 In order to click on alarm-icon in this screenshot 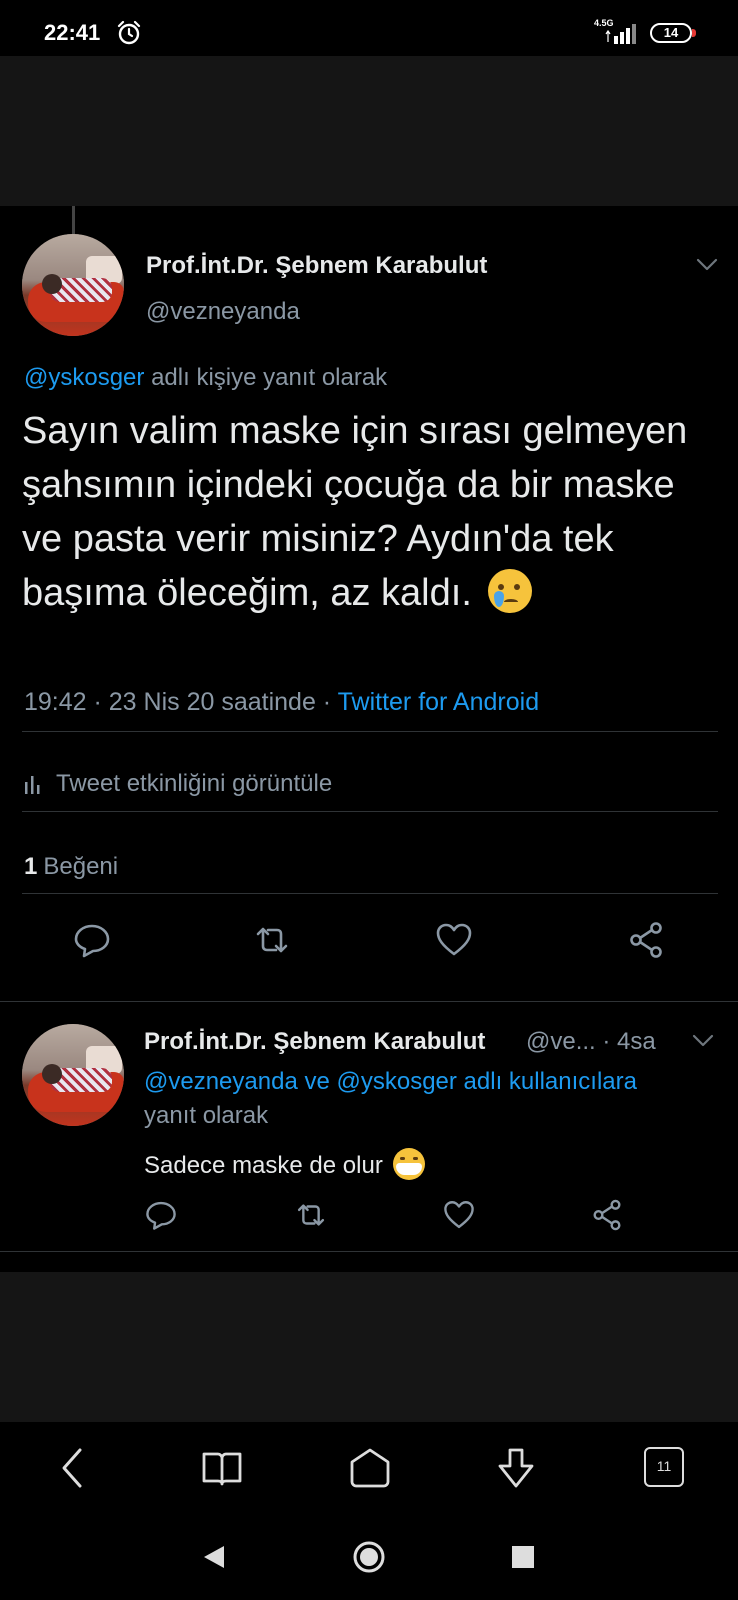, I will do `click(129, 32)`.